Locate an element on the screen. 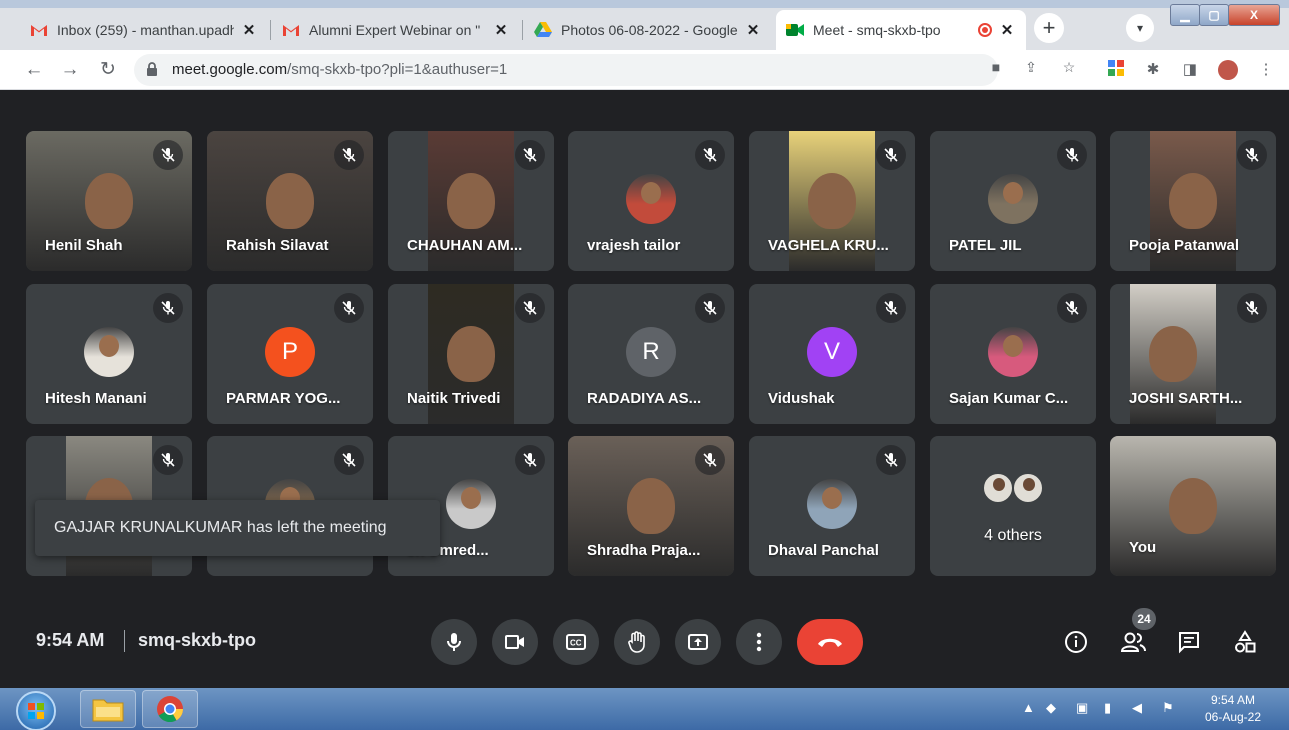 Image resolution: width=1289 pixels, height=730 pixels. participant-tile: vrajesh tailor is located at coordinates (651, 201).